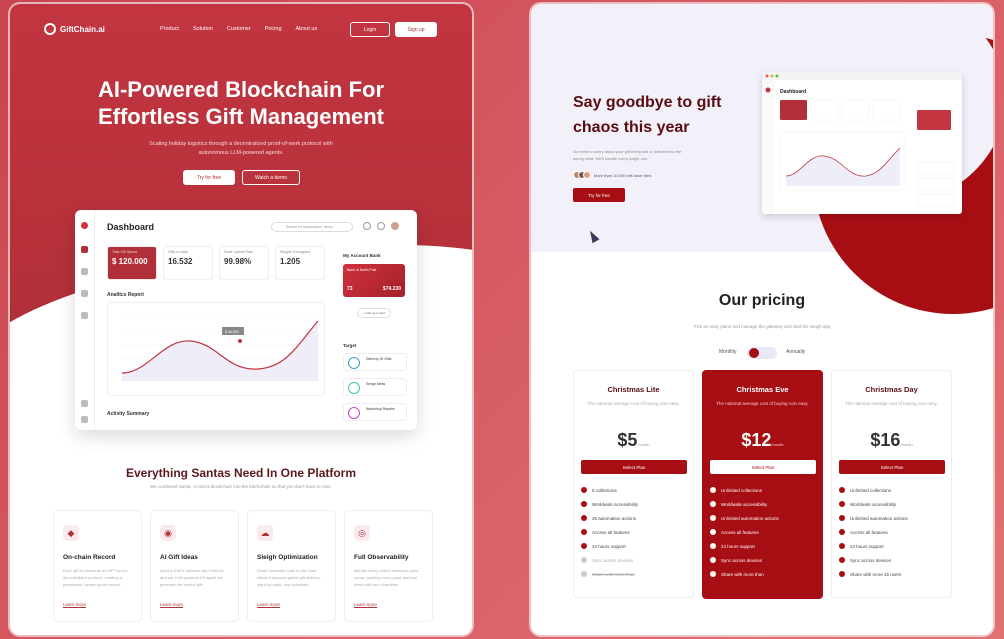  Describe the element at coordinates (367, 226) in the screenshot. I see `bell-icon` at that location.